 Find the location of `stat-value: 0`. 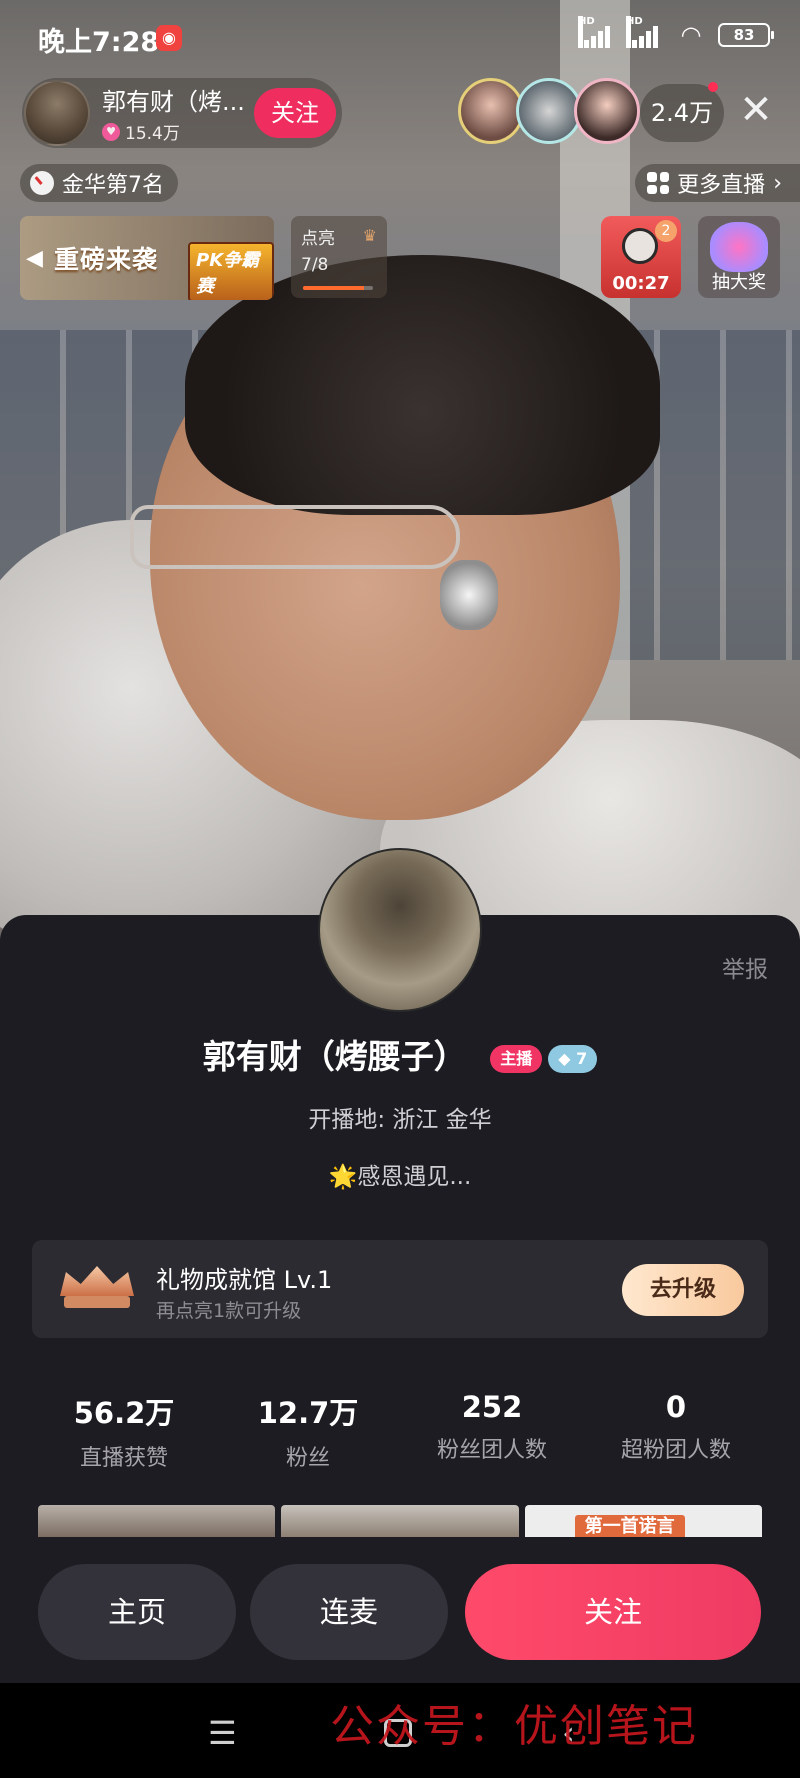

stat-value: 0 is located at coordinates (676, 1407).